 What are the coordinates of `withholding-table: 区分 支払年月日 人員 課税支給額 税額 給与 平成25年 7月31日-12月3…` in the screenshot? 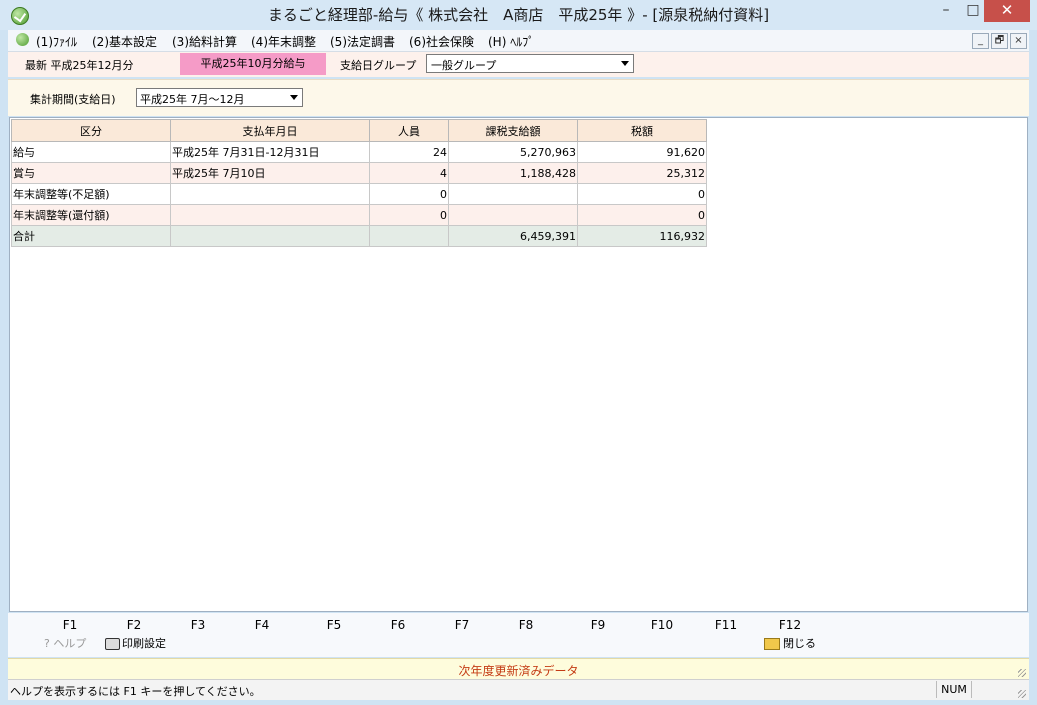 It's located at (359, 183).